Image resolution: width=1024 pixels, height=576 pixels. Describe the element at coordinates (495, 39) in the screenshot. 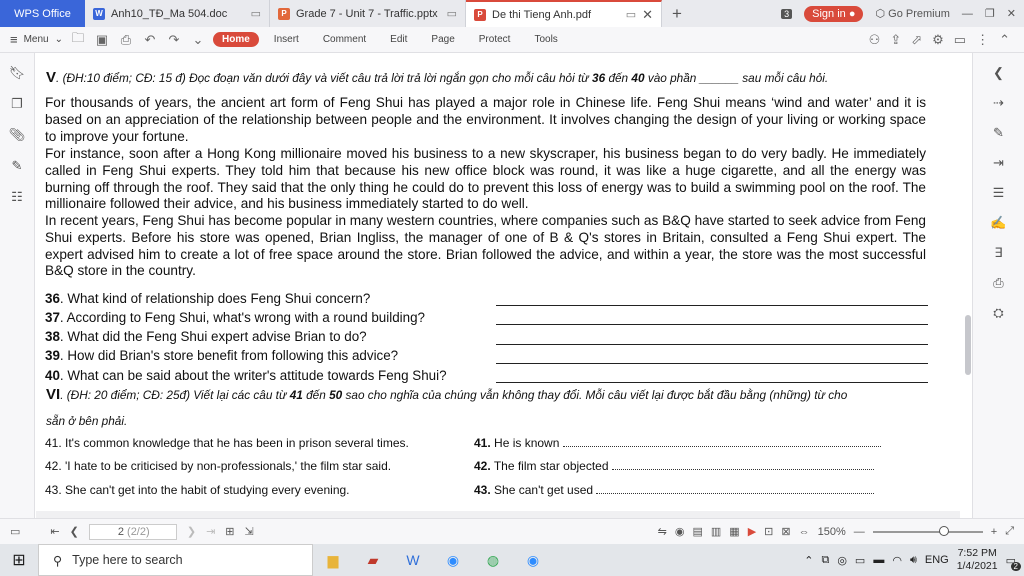

I see `tab-protect: Protect` at that location.